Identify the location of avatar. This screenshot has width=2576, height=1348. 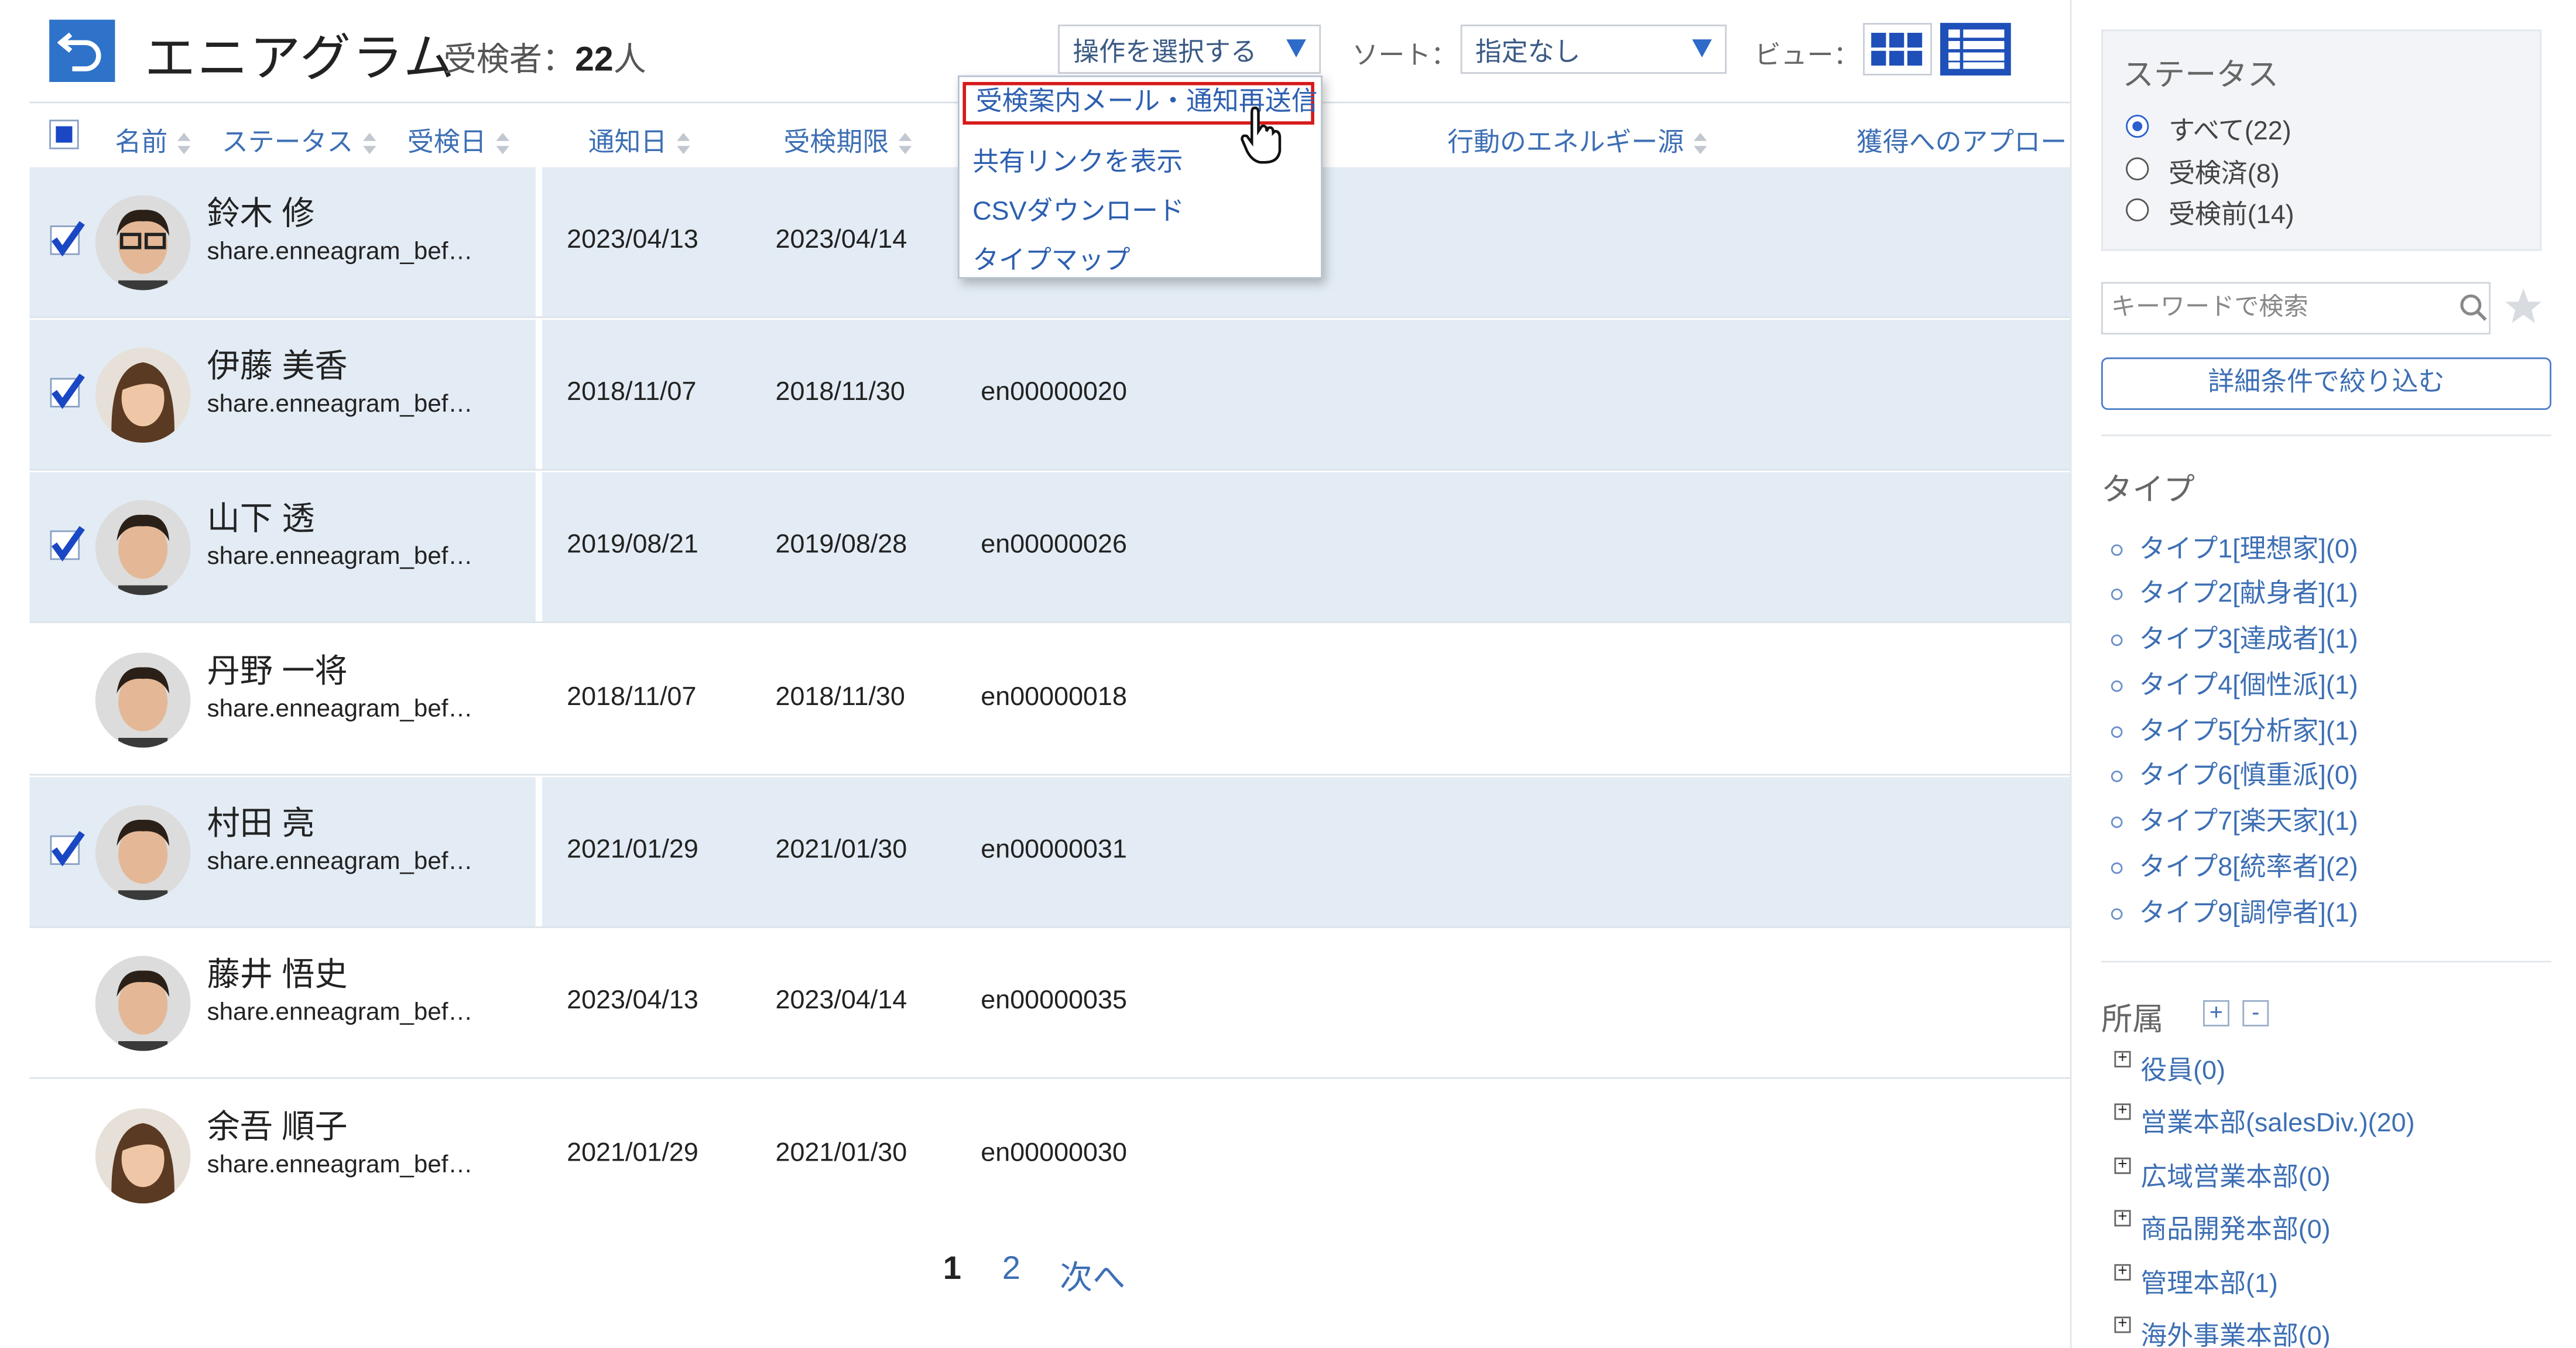
(143, 852).